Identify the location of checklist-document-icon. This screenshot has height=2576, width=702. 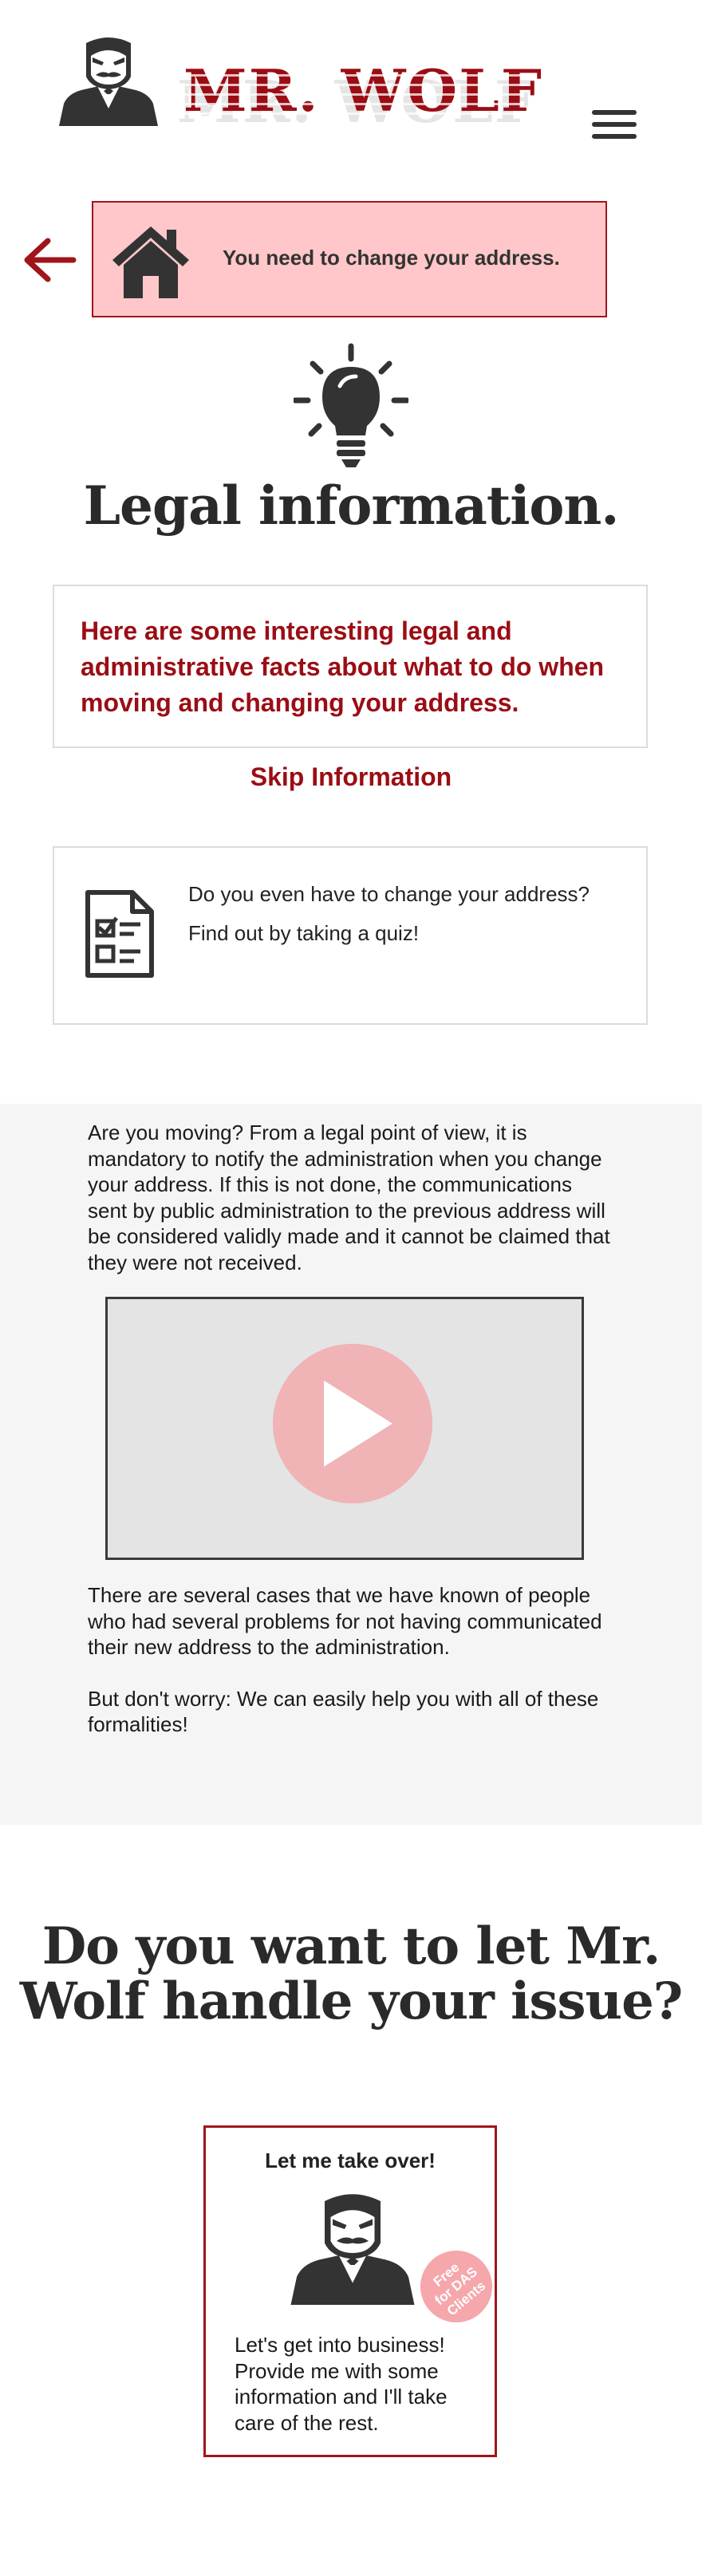
(119, 934).